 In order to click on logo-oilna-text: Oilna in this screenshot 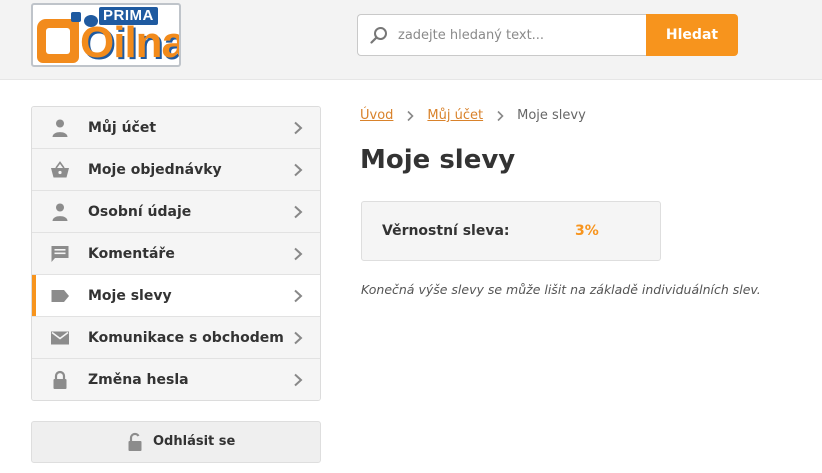, I will do `click(130, 42)`.